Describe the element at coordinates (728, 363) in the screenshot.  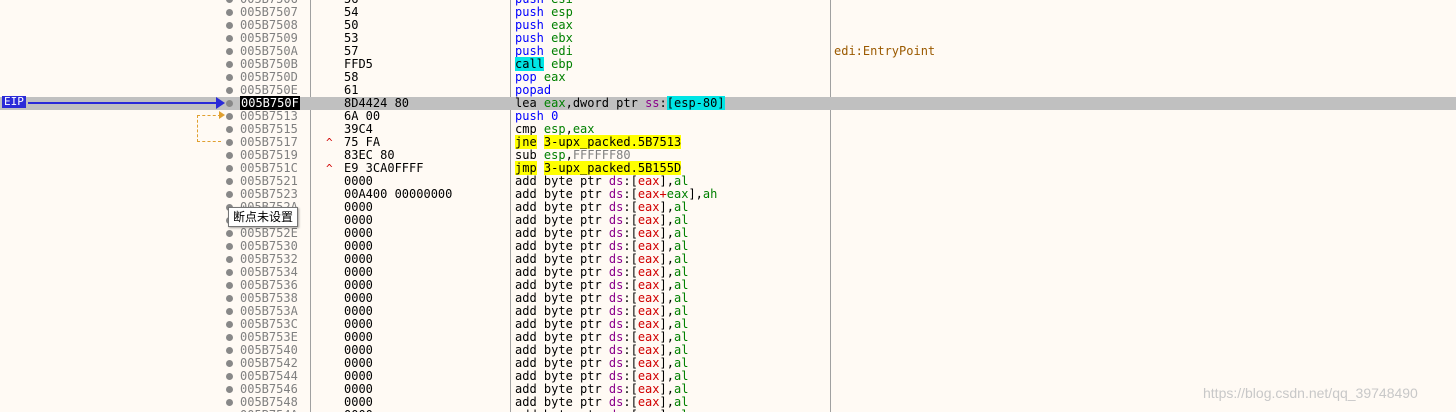
I see `disasm-row: 005B7542 0000 add byte ptr ds:[eax],al` at that location.